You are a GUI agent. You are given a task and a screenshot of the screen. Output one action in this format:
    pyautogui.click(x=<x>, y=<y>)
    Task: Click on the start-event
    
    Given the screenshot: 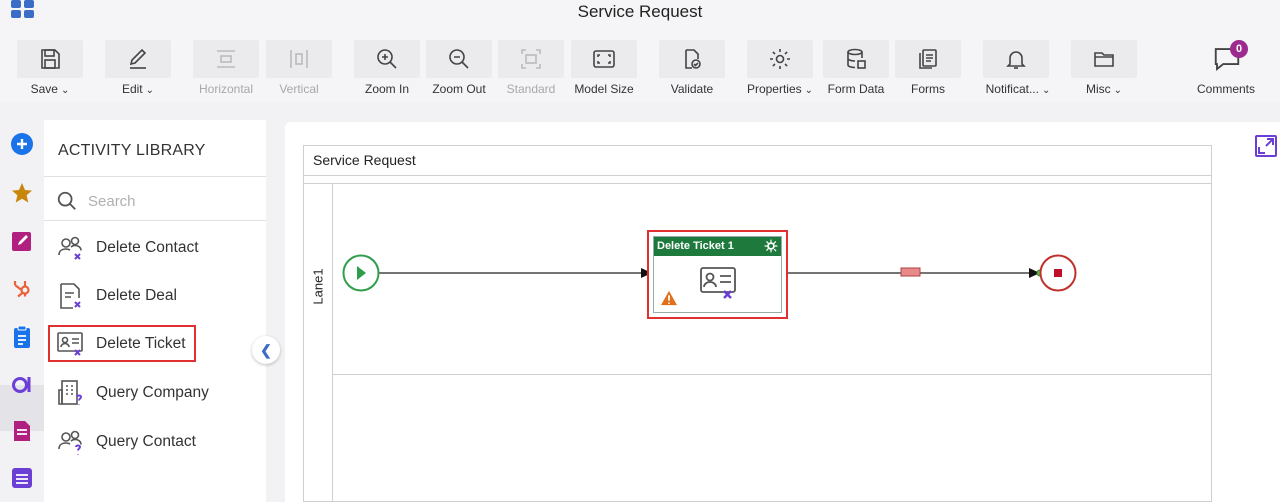 What is the action you would take?
    pyautogui.click(x=361, y=273)
    